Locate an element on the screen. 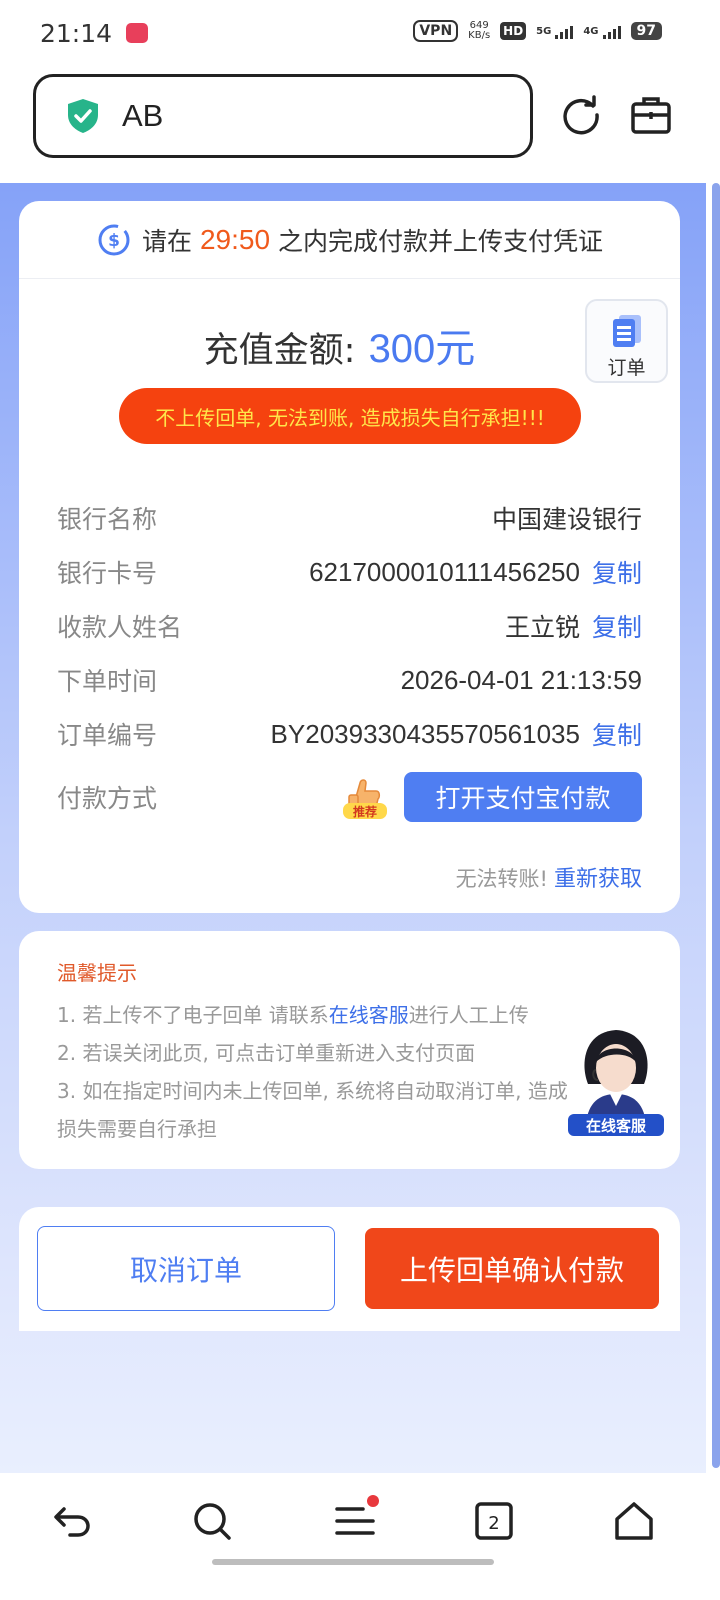 Image resolution: width=720 pixels, height=1600 pixels. copy-card-number-button: 复制 is located at coordinates (617, 572).